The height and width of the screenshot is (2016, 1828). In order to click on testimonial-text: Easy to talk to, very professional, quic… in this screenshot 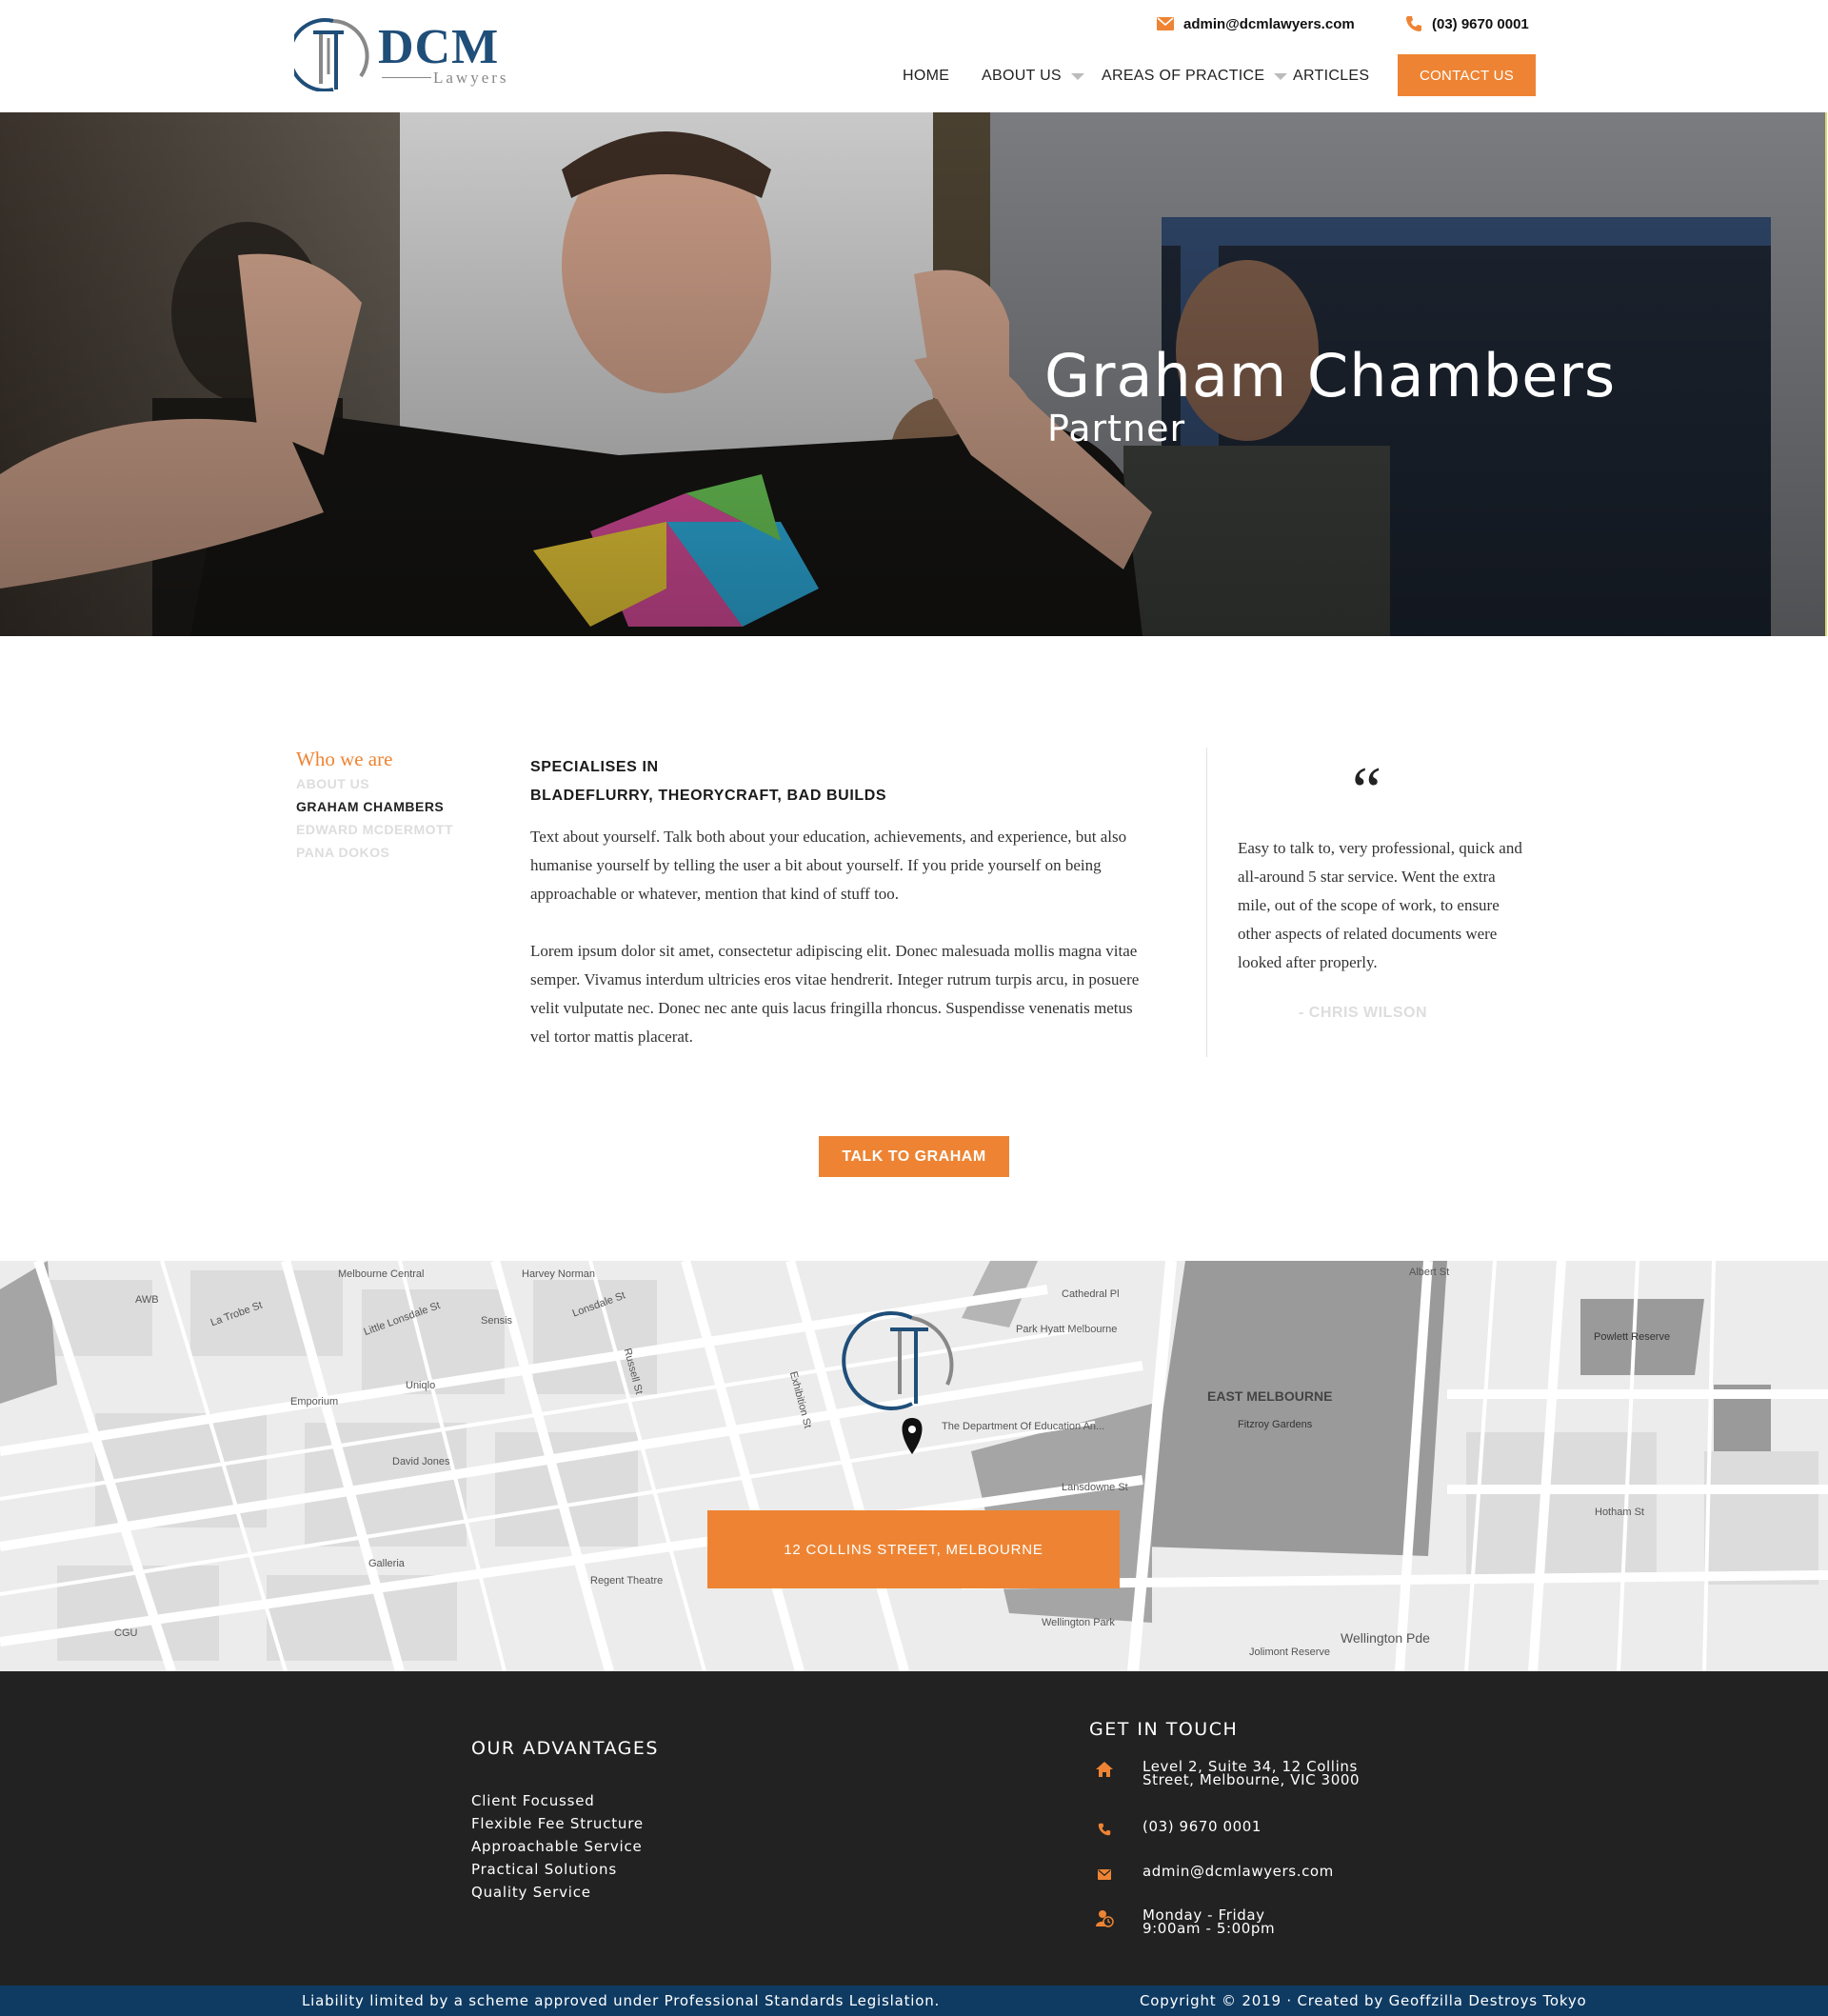, I will do `click(1380, 905)`.